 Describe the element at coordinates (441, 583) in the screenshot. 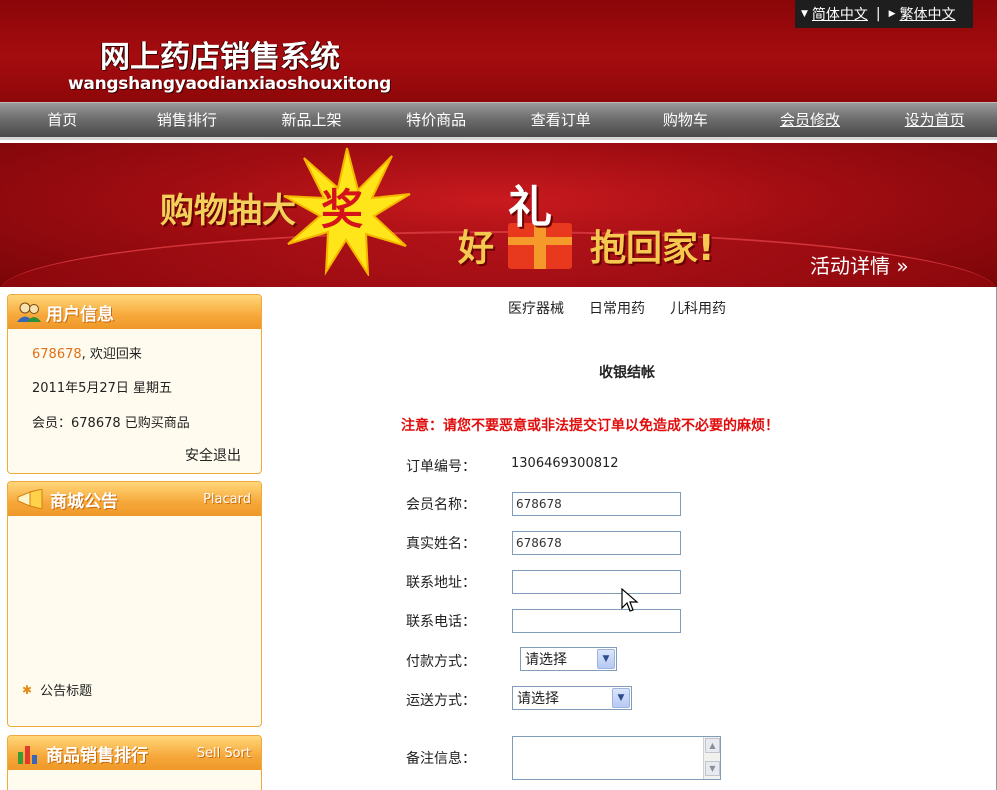

I see `address-label: 联系地址：` at that location.